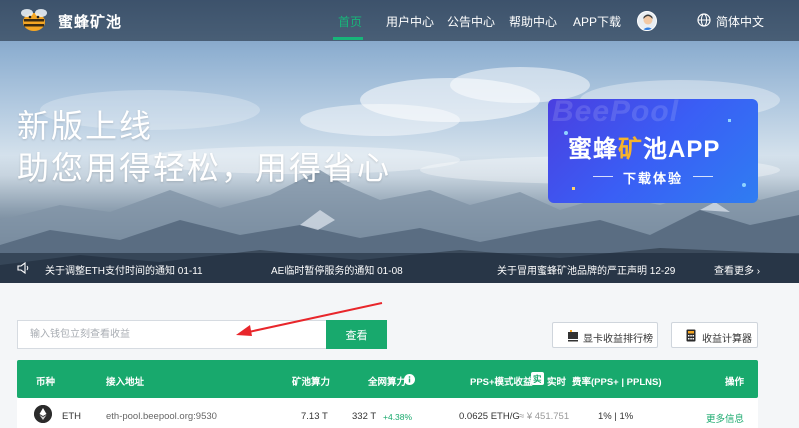  I want to click on income-calculator-label: 收益计算器, so click(727, 339).